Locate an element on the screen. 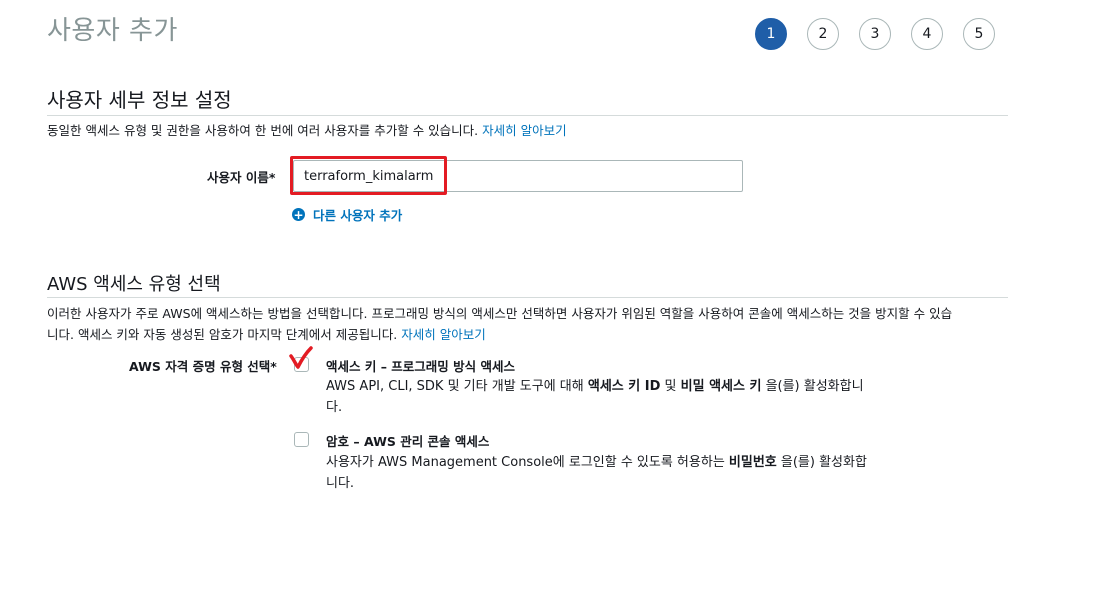 The image size is (1107, 598). step-3: 3 is located at coordinates (875, 34).